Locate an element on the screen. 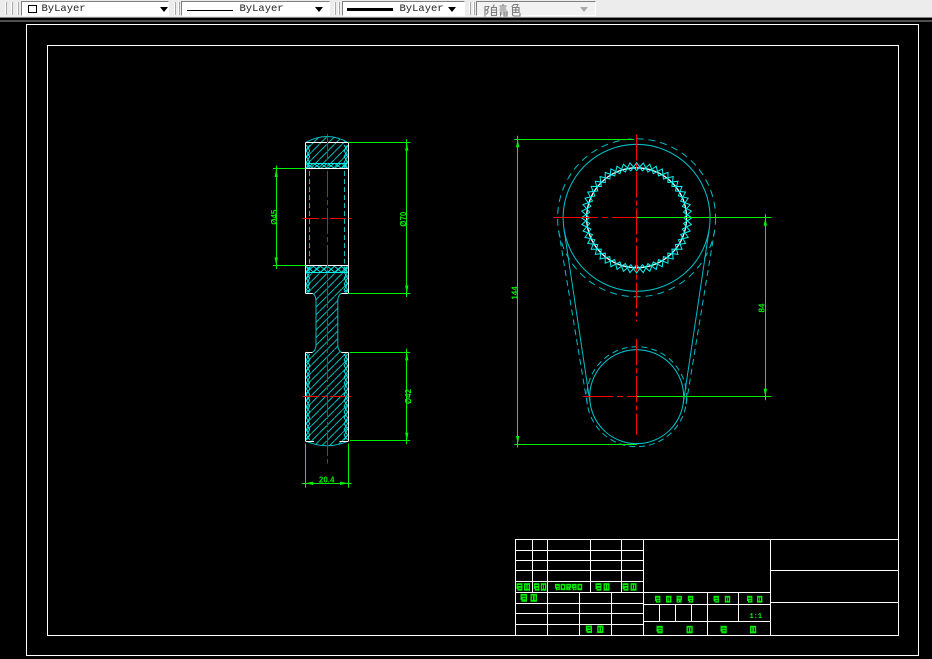  svg-text: 1:1 is located at coordinates (755, 617).